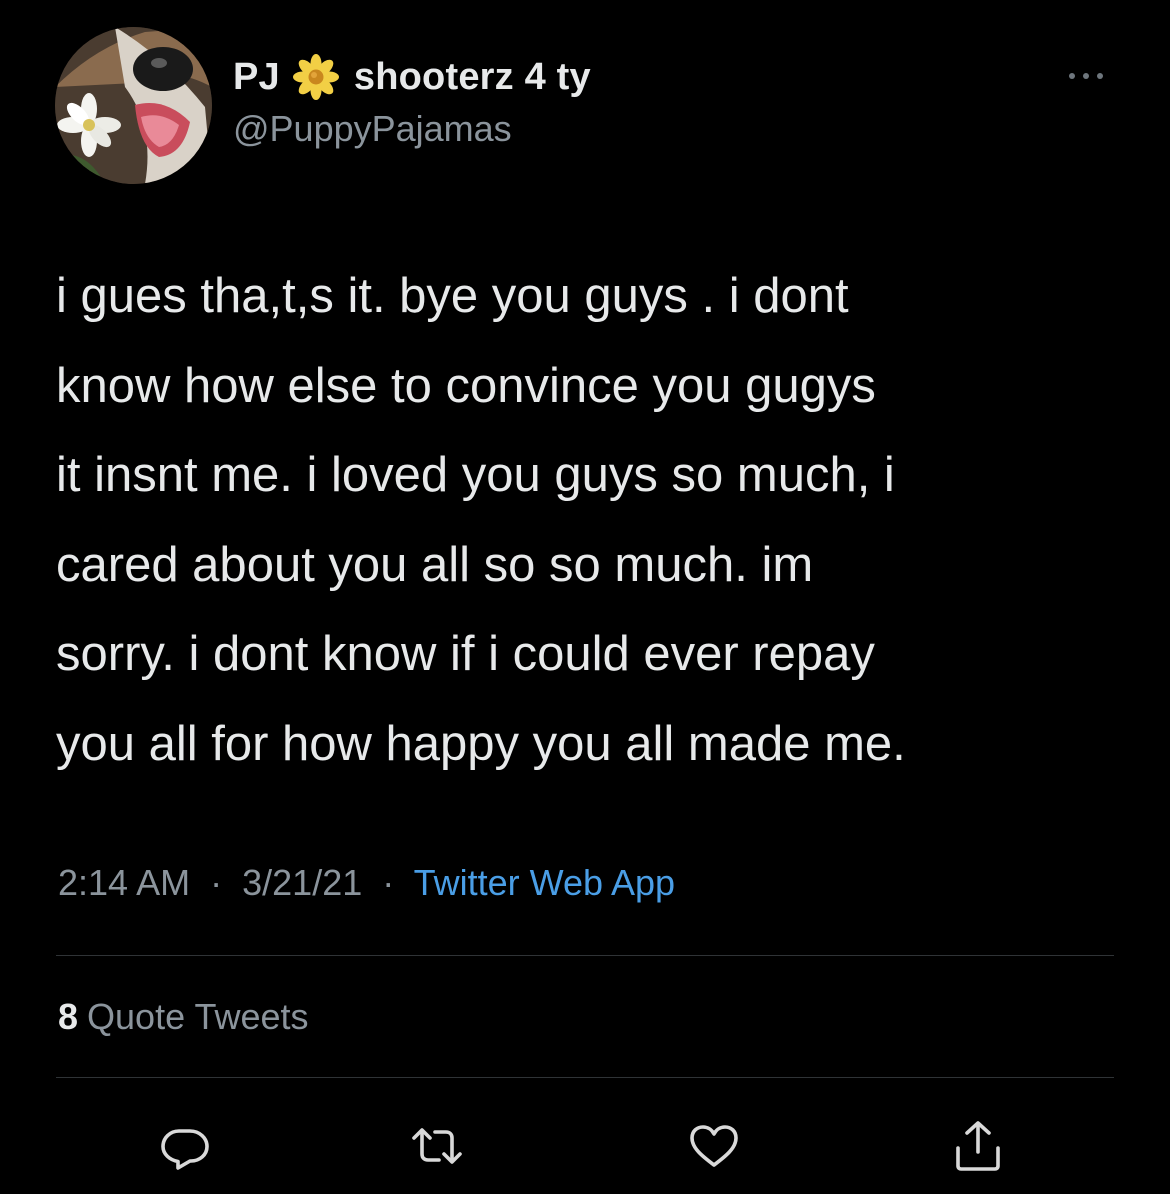 The height and width of the screenshot is (1194, 1170). I want to click on display-name-second: shooterz 4 ty, so click(472, 77).